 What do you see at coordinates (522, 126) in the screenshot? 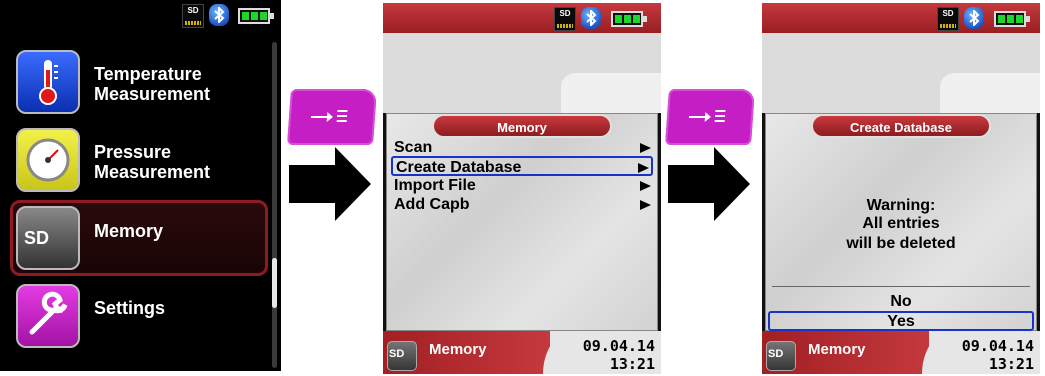
I see `panel-title: Memory` at bounding box center [522, 126].